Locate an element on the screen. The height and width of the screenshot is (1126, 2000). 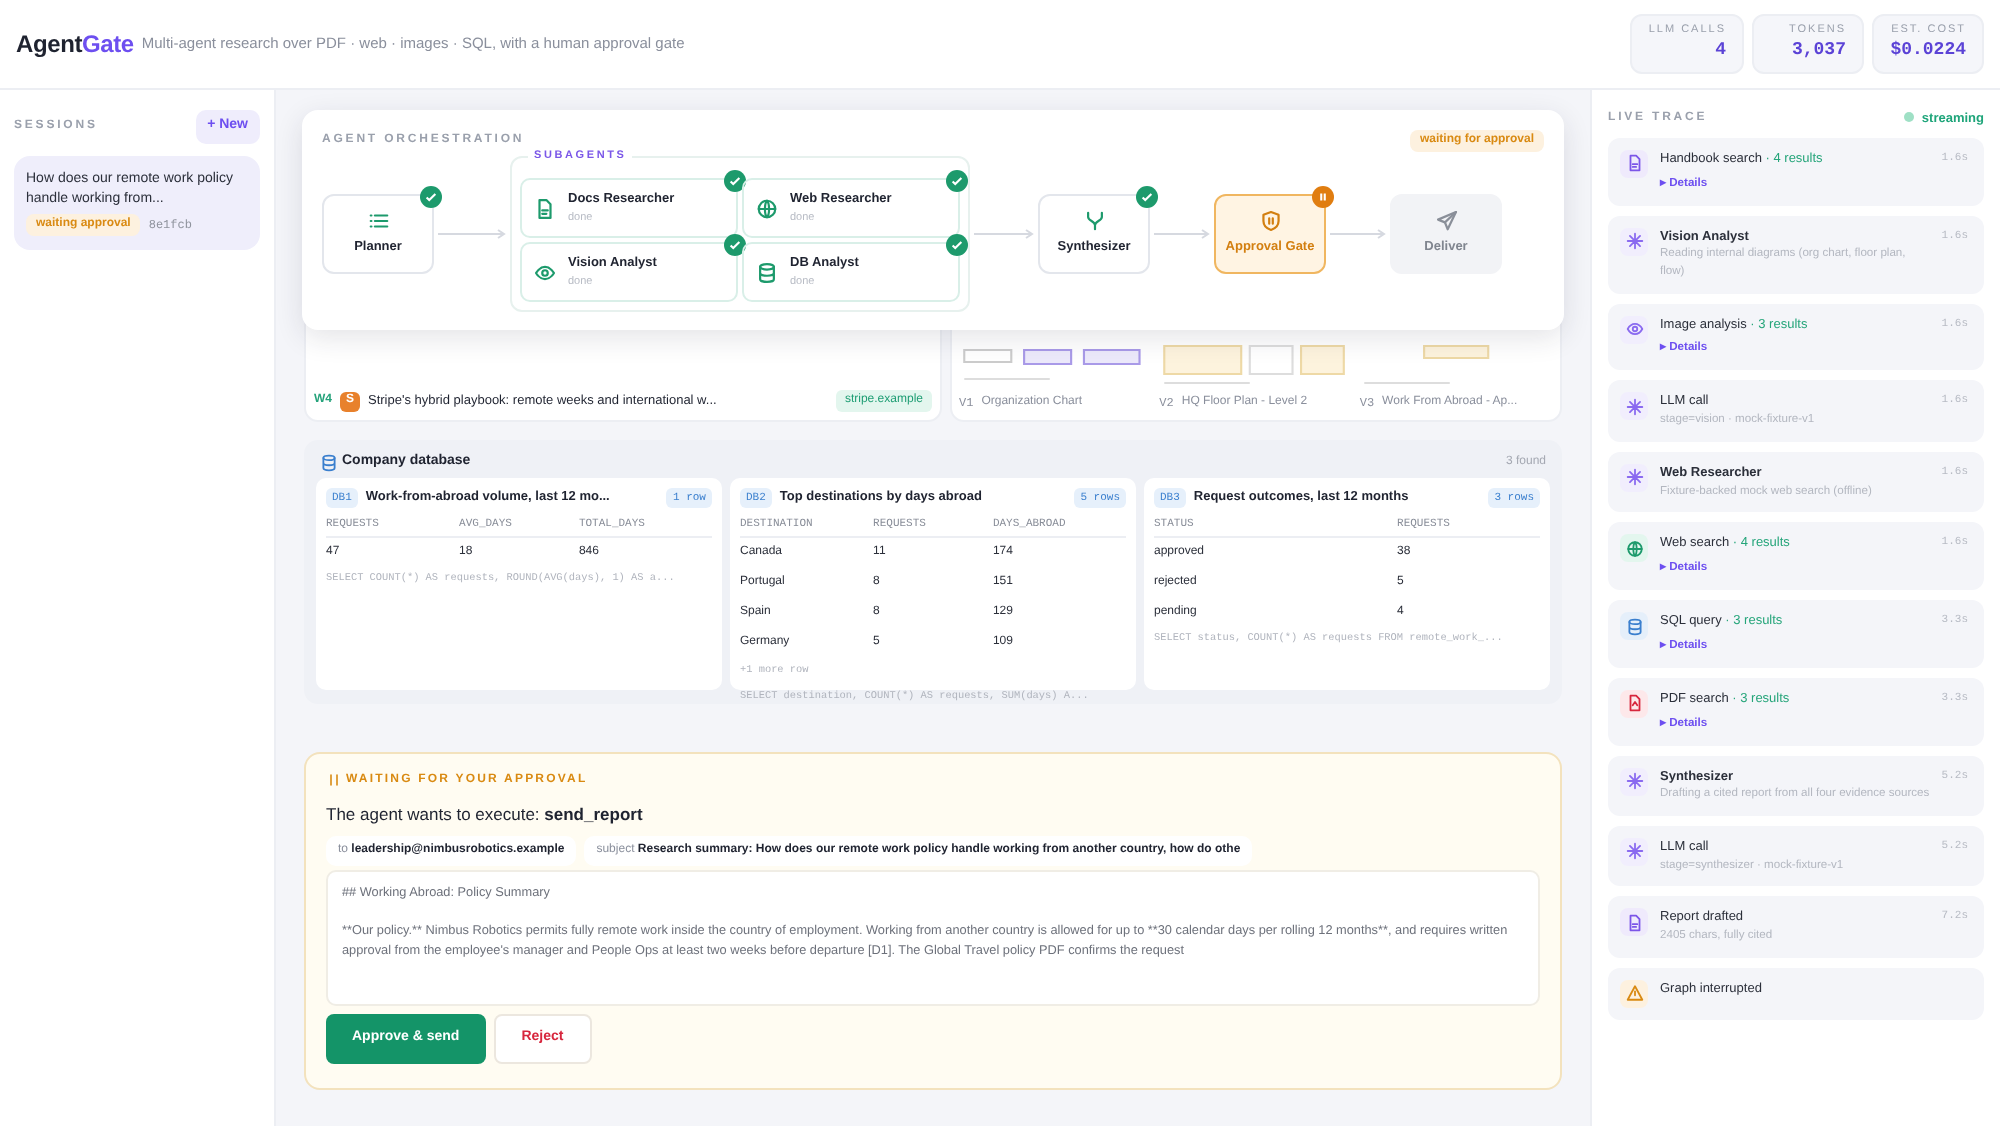
approval-prompt: The agent wants to execute: send_report is located at coordinates (485, 814).